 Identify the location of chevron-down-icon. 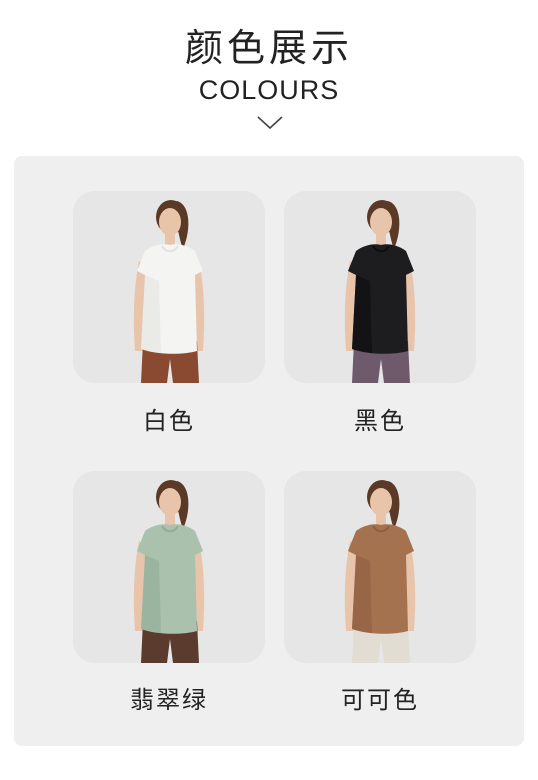
(270, 123).